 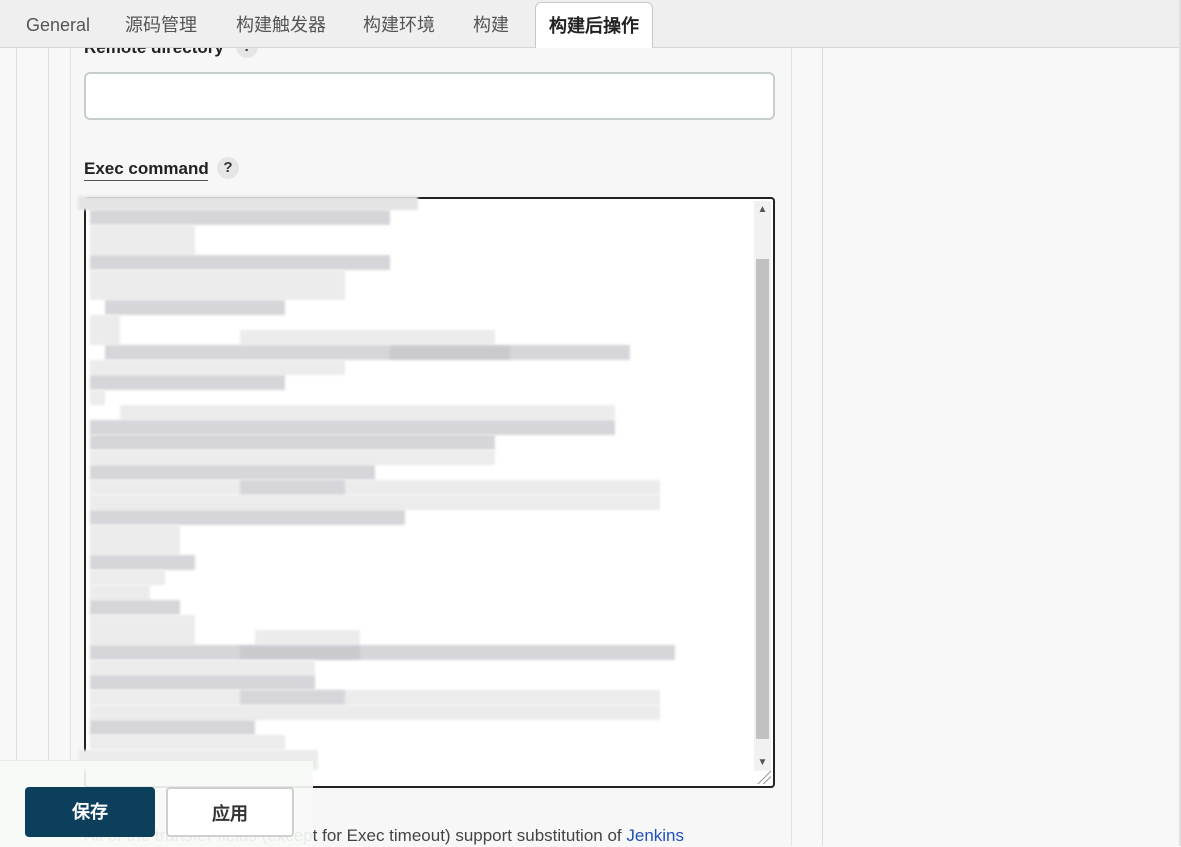 I want to click on tab-source-code-management: 源码管理, so click(x=161, y=24).